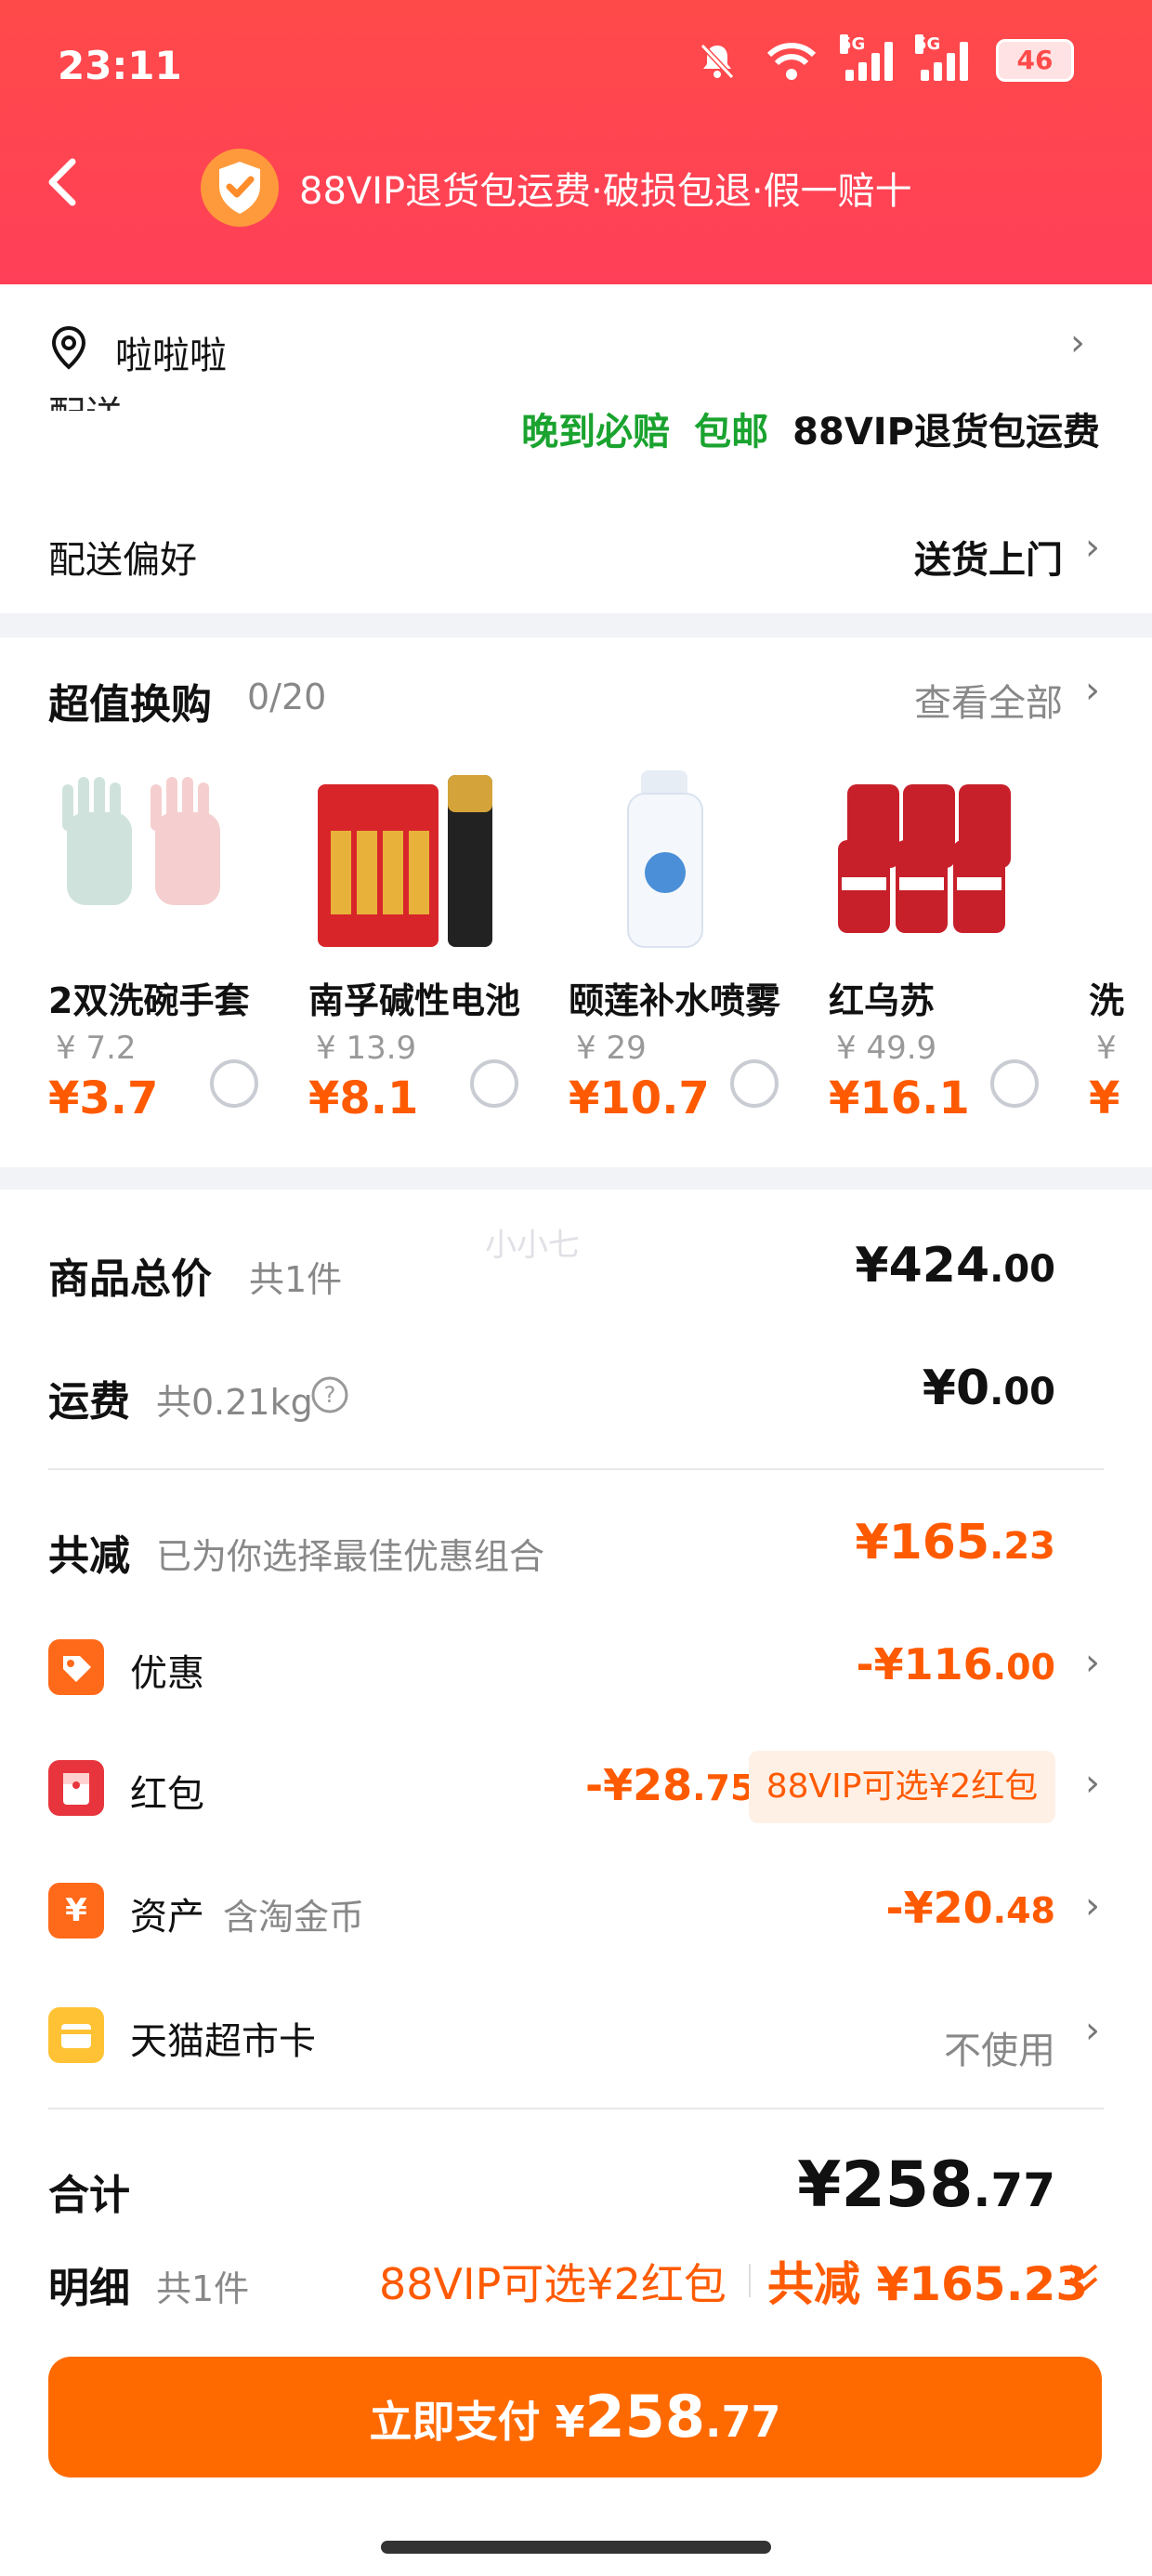  Describe the element at coordinates (240, 188) in the screenshot. I see `shield-check-icon` at that location.